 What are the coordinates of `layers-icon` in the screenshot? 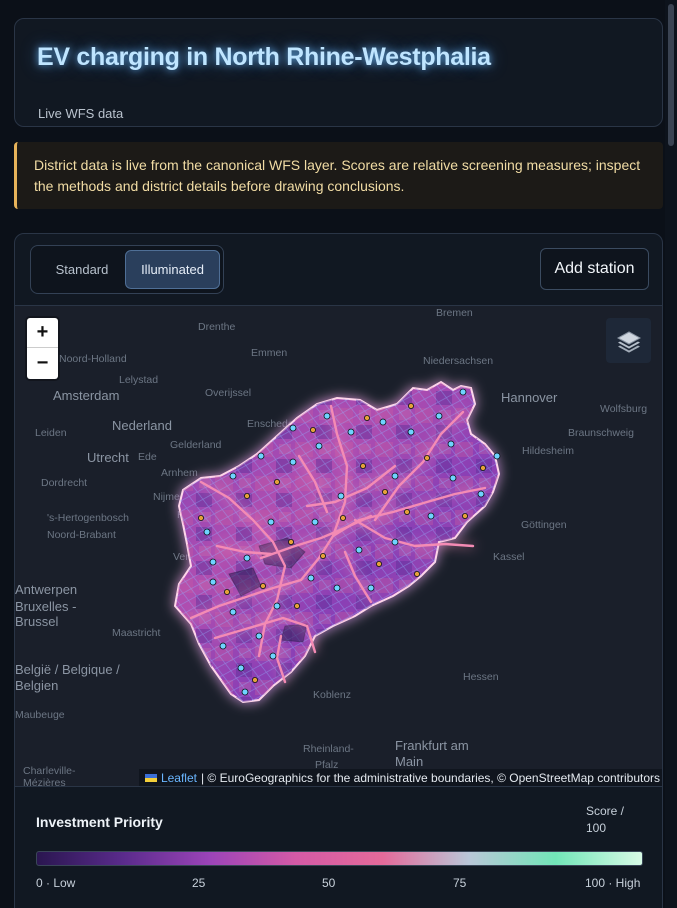 It's located at (628, 341).